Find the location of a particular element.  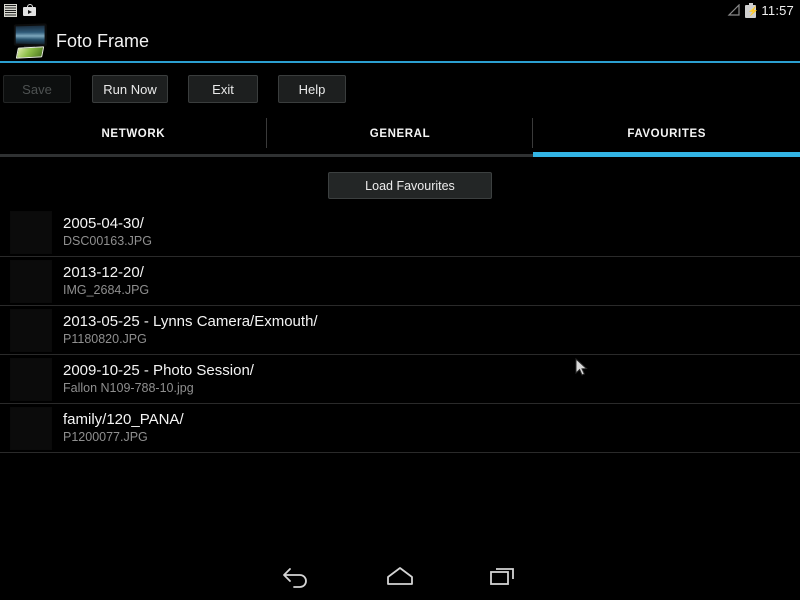

run-now-button: Run Now is located at coordinates (130, 89).